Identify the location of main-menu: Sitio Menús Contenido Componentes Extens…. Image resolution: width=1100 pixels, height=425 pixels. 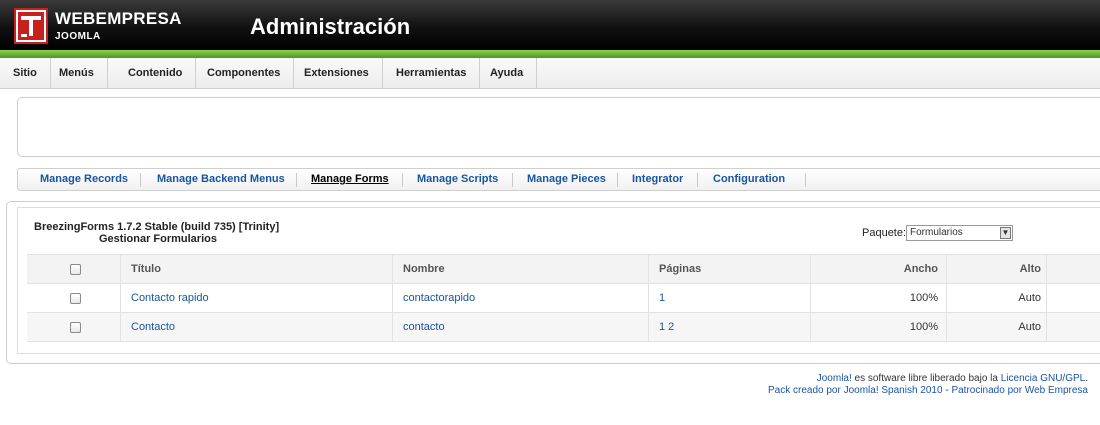
(550, 73).